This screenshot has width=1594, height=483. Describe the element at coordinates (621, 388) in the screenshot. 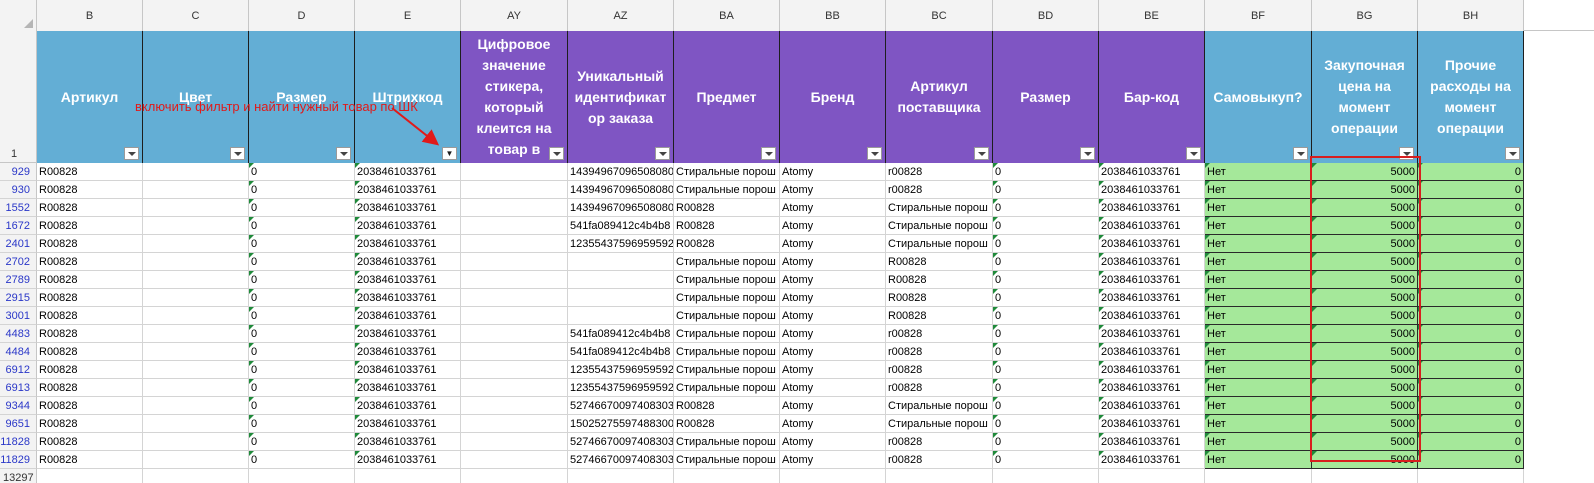

I see `cell-az: 12355437596959592` at that location.